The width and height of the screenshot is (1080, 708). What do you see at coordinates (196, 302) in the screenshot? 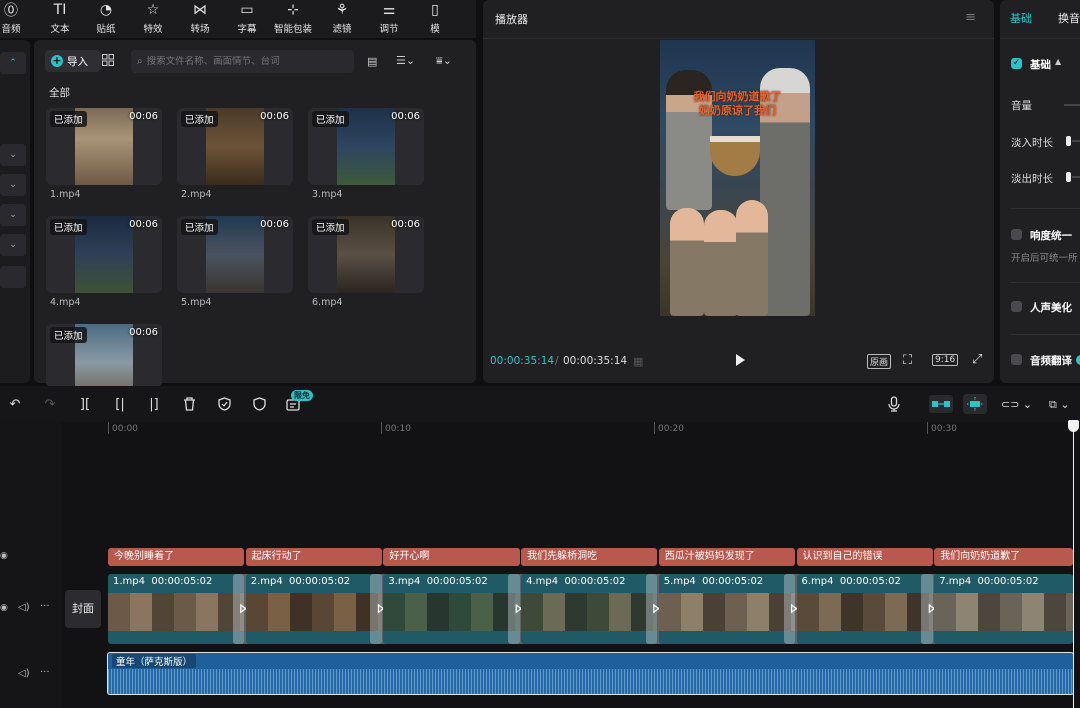
I see `media-filename: 5.mp4` at bounding box center [196, 302].